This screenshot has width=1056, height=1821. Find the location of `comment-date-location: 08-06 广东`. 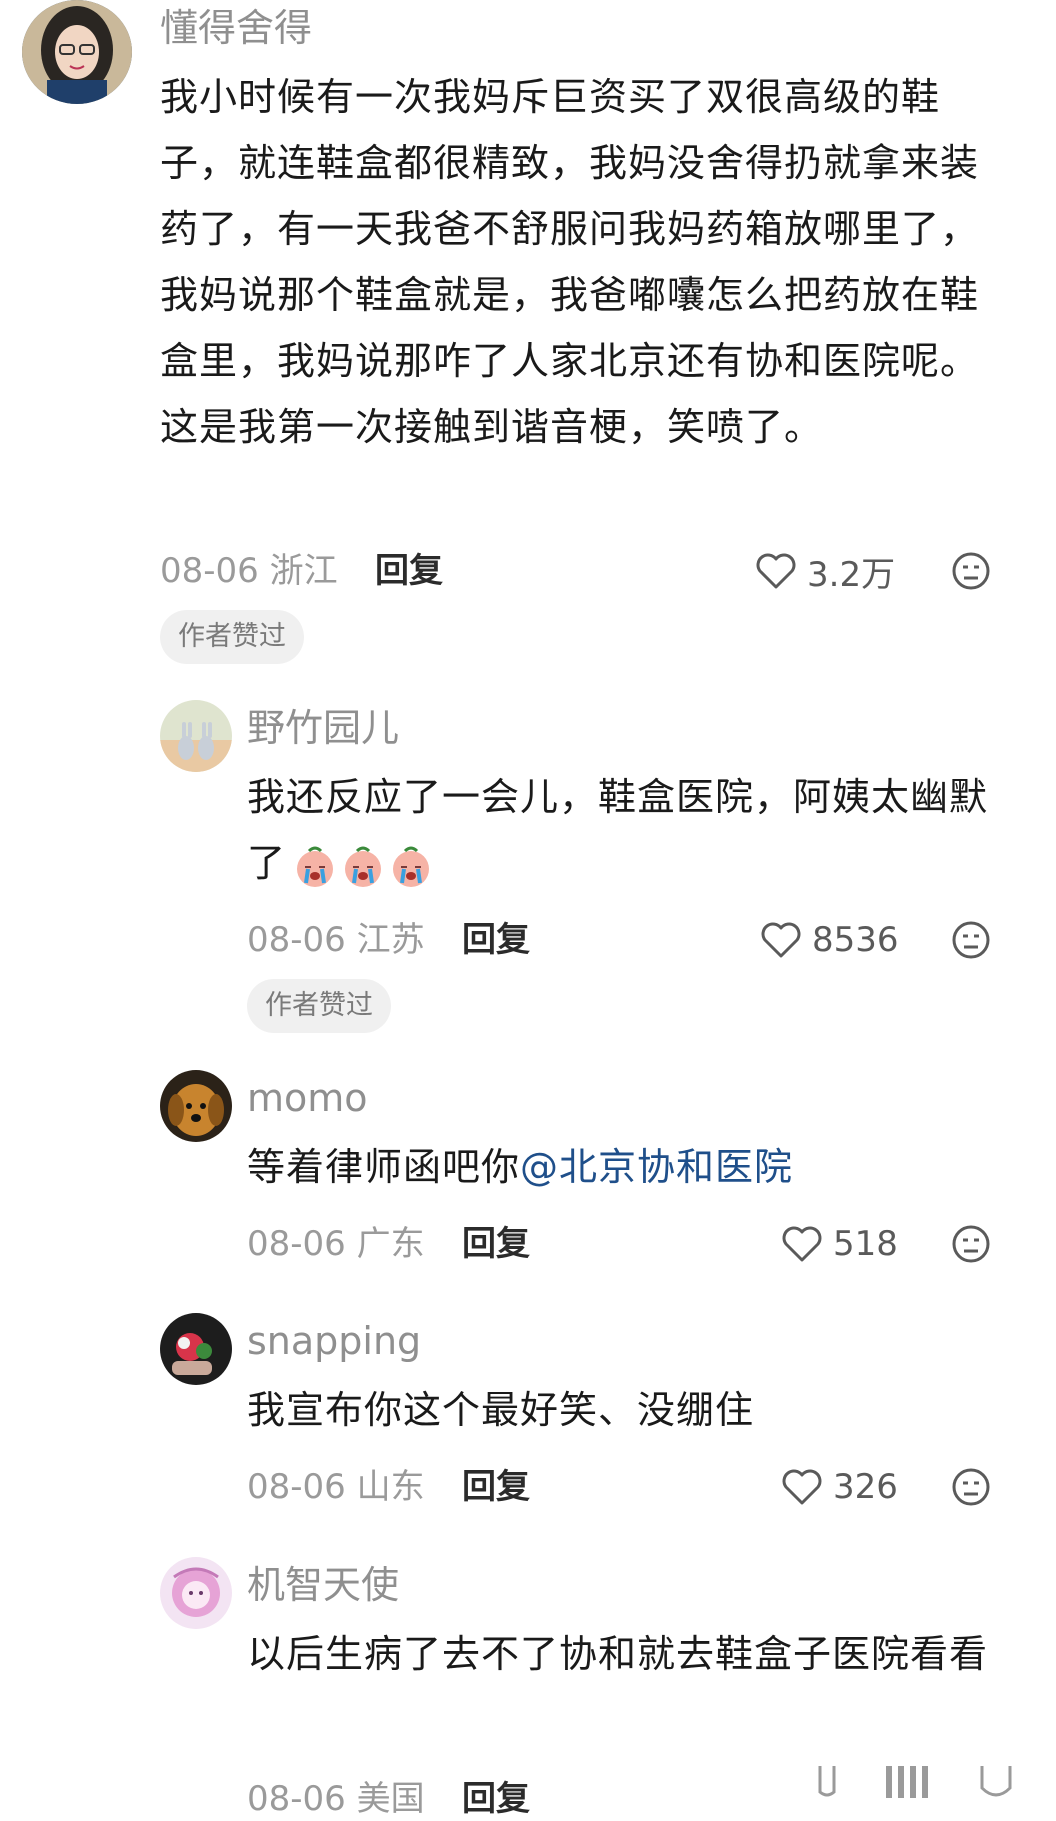

comment-date-location: 08-06 广东 is located at coordinates (336, 1244).